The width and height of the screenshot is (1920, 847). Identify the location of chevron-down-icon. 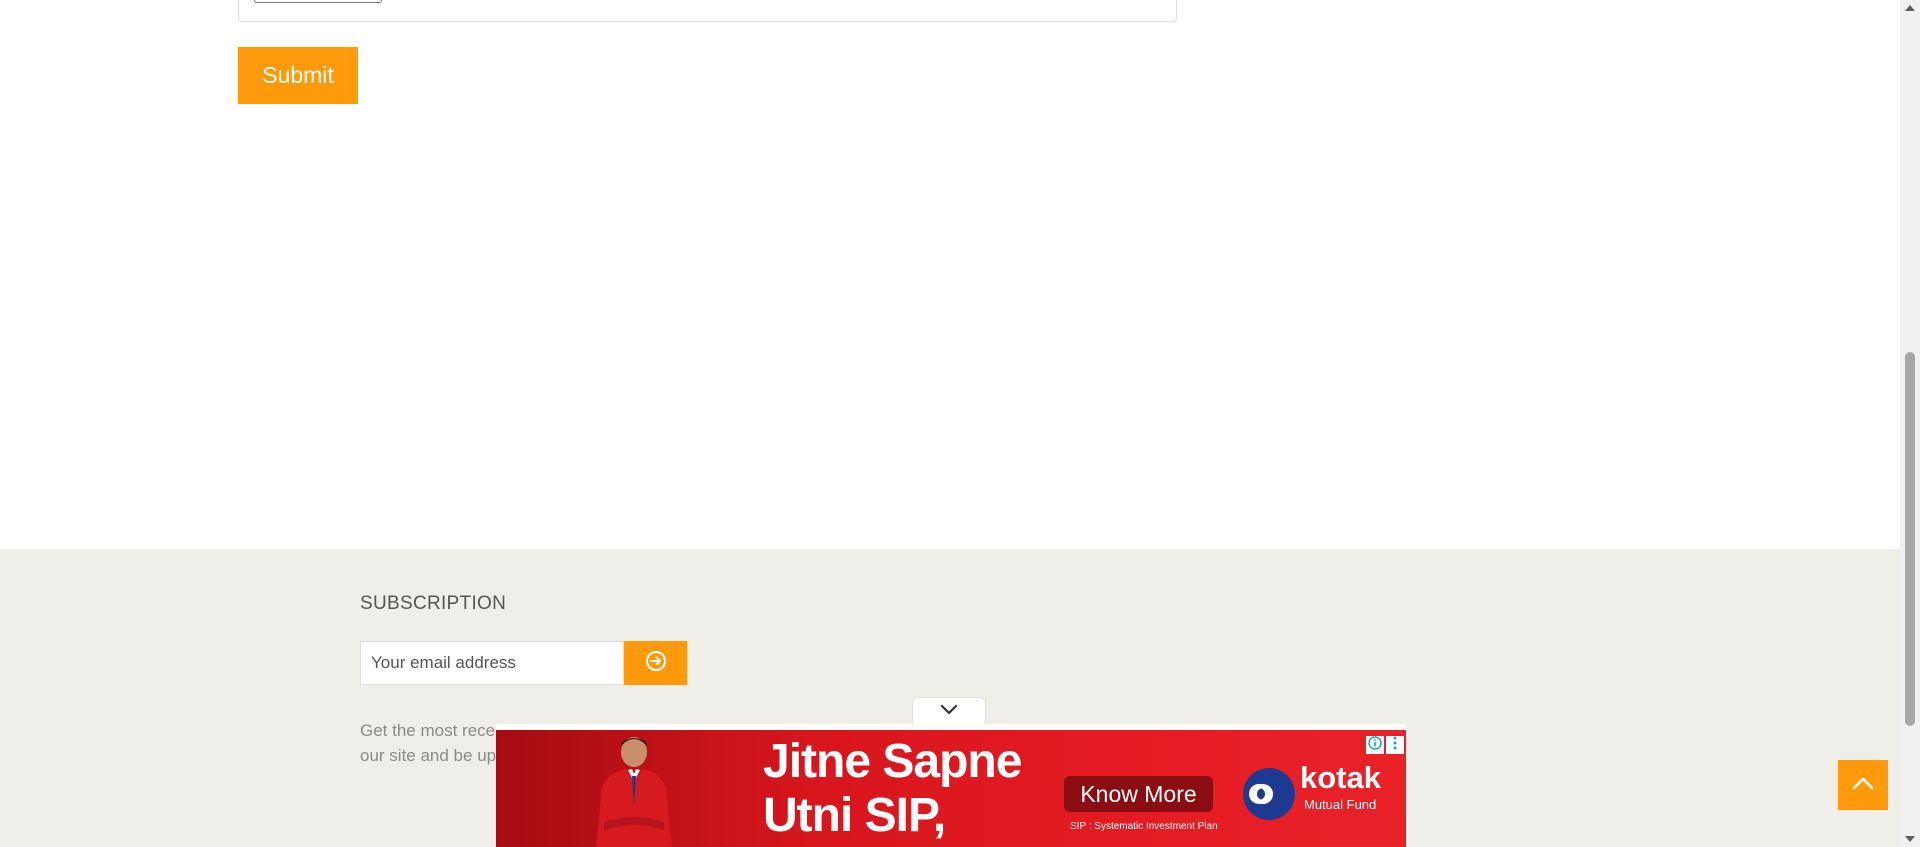
(949, 712).